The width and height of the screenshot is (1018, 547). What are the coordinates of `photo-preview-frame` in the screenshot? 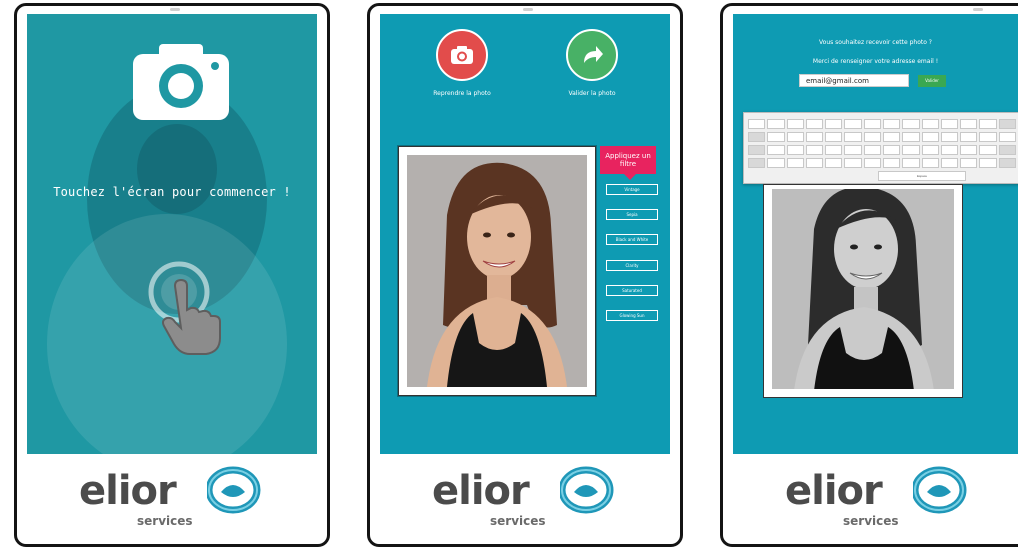 It's located at (497, 271).